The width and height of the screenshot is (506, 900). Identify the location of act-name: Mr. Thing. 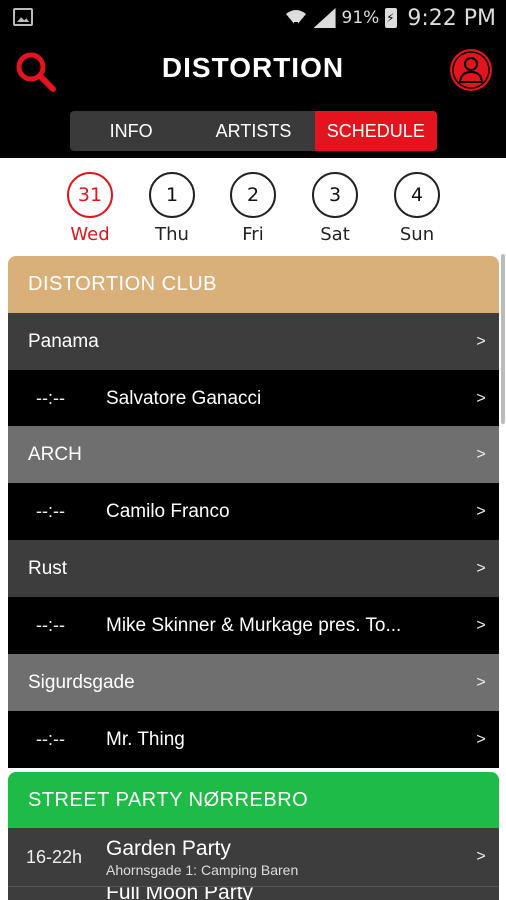
(145, 739).